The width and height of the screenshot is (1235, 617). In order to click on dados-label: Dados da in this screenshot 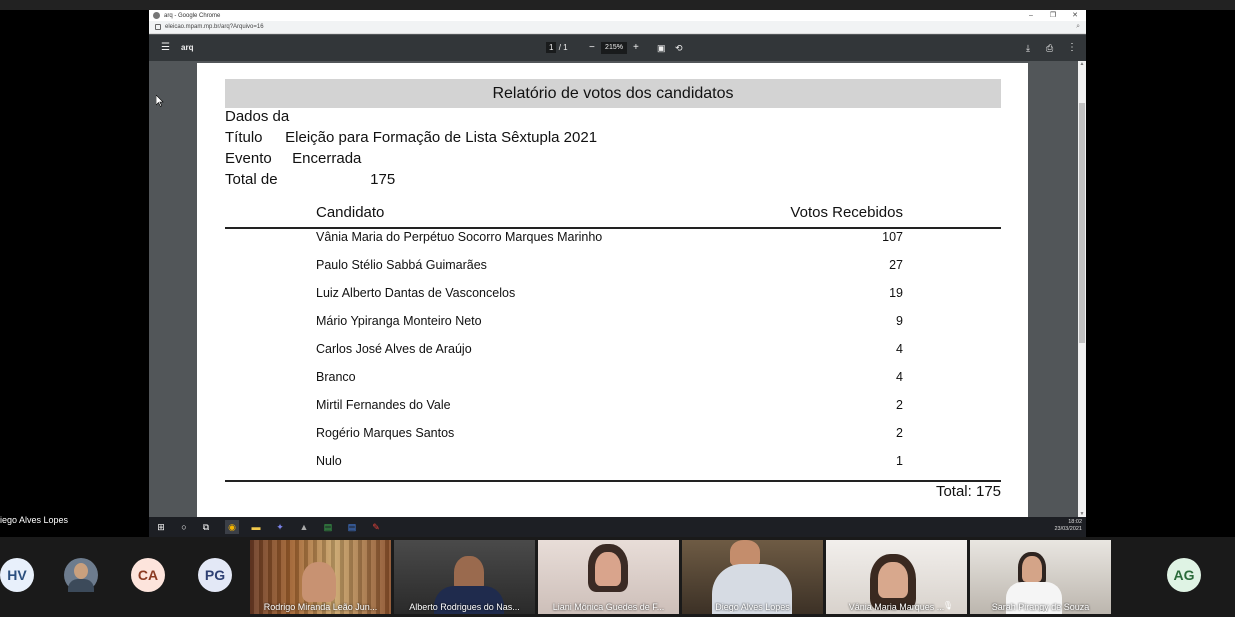, I will do `click(257, 116)`.